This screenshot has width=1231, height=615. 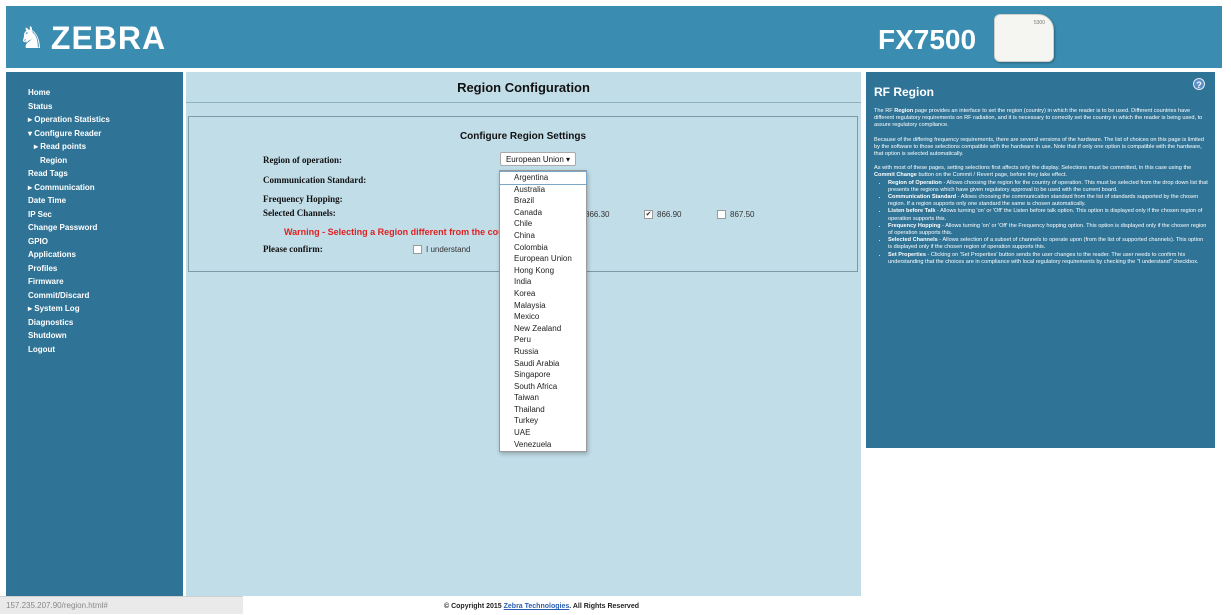 I want to click on sidebar-item: Date Time, so click(x=94, y=201).